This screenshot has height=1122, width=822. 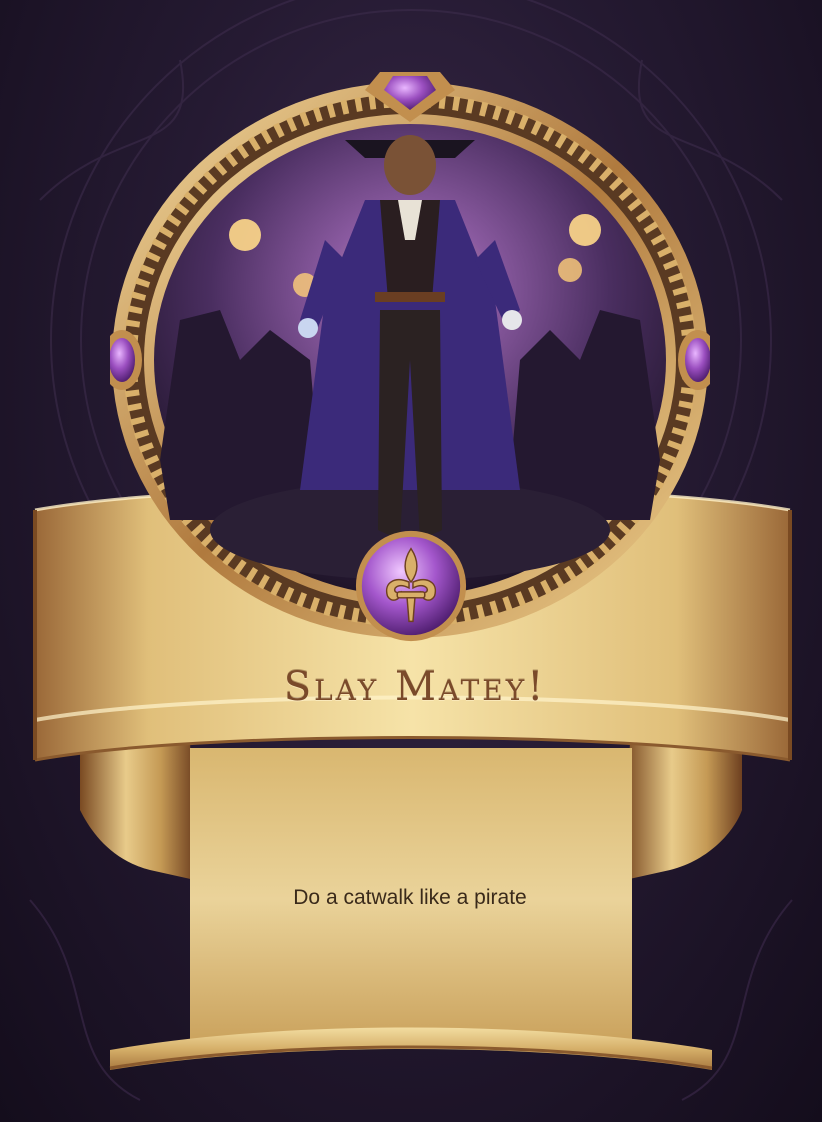 What do you see at coordinates (415, 687) in the screenshot?
I see `card-title: Slay Matey!` at bounding box center [415, 687].